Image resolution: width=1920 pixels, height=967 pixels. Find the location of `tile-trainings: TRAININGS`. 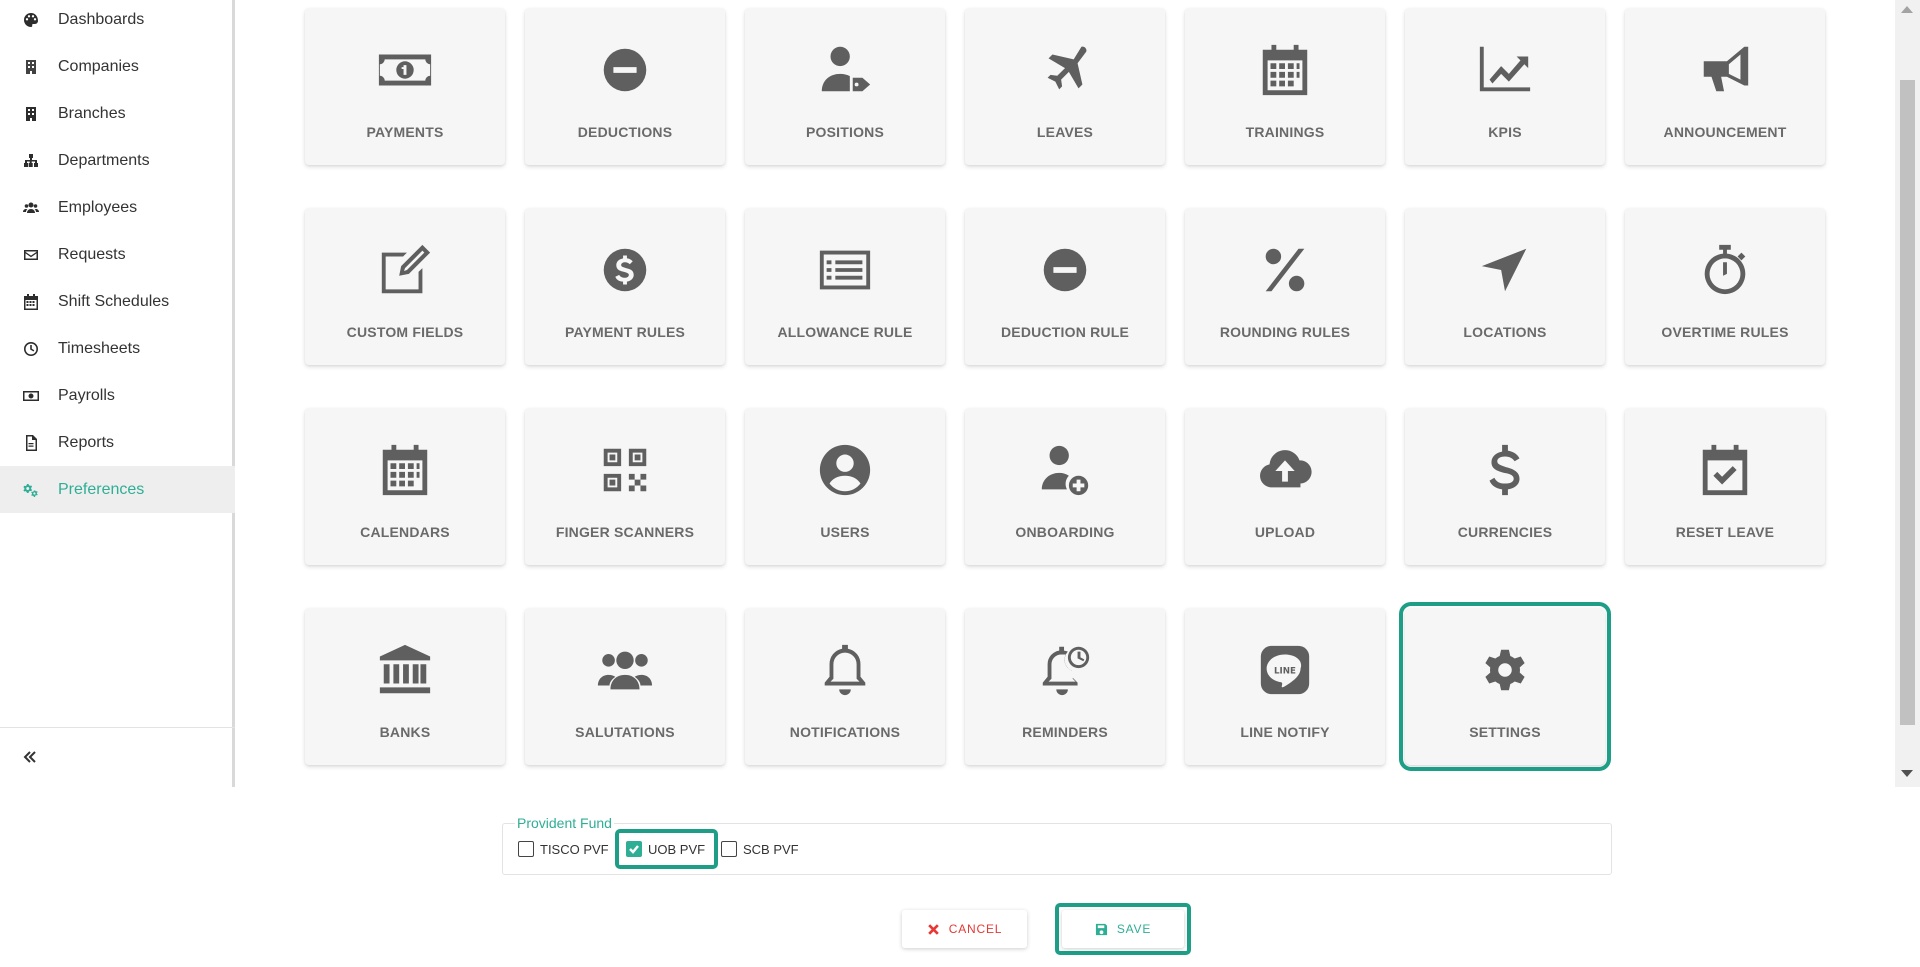

tile-trainings: TRAININGS is located at coordinates (1285, 86).